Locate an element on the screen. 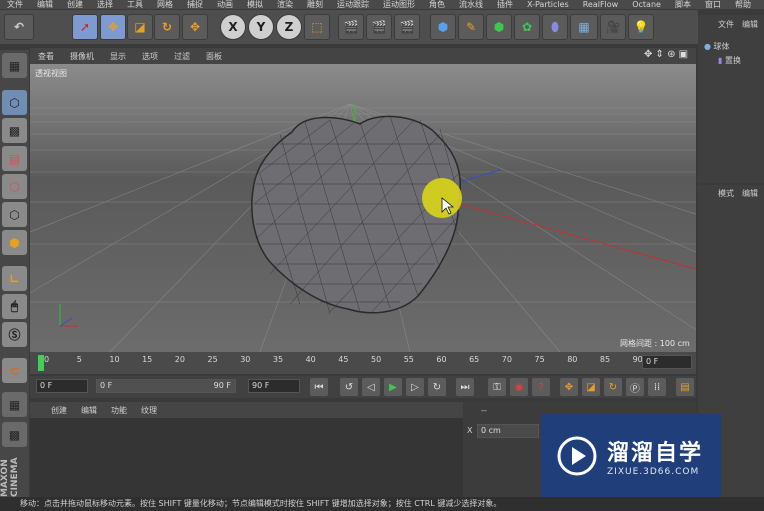 This screenshot has width=764, height=511. record-button: ◉ is located at coordinates (519, 387).